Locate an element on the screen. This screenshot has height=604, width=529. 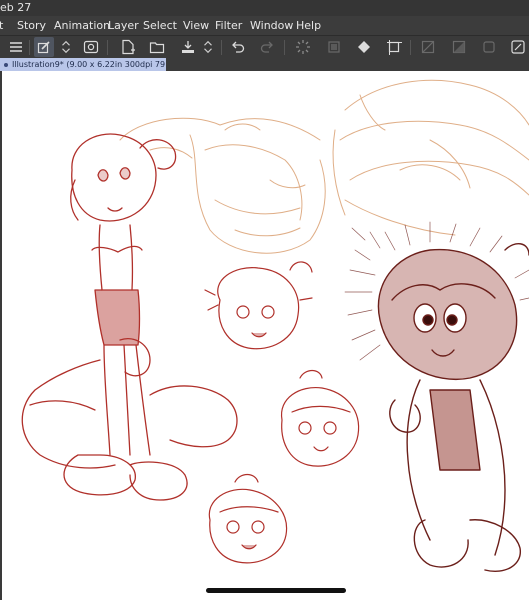
menu-layer: Layer is located at coordinates (123, 25).